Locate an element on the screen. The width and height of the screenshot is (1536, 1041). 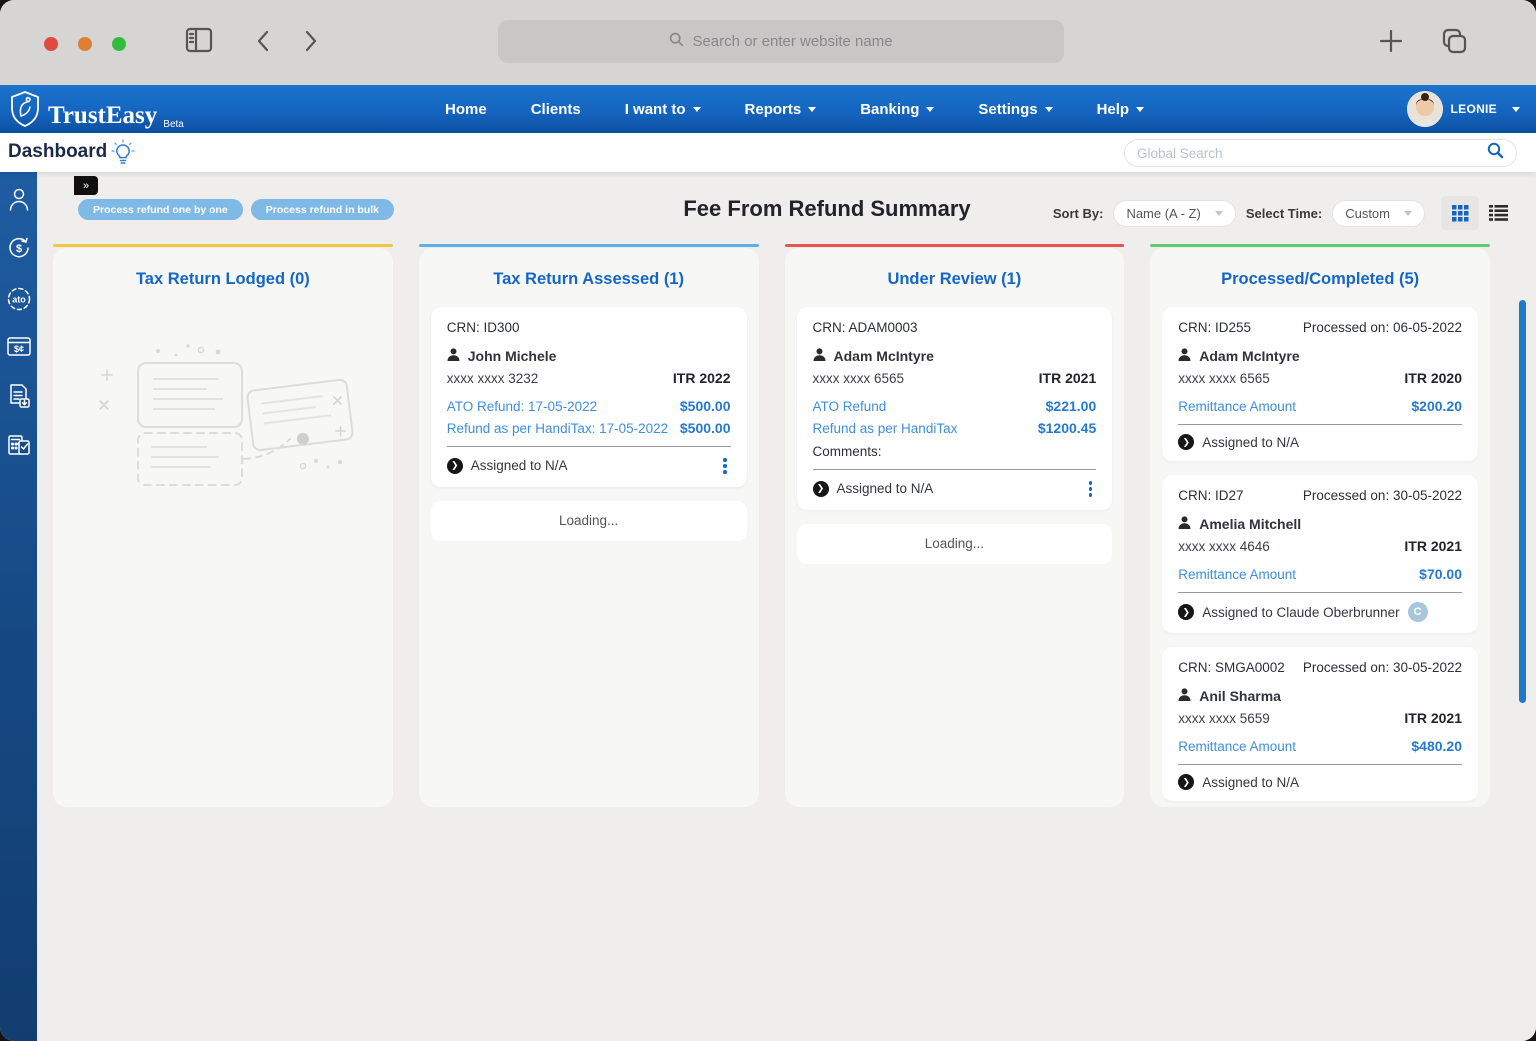
new-tab-icon is located at coordinates (1391, 43).